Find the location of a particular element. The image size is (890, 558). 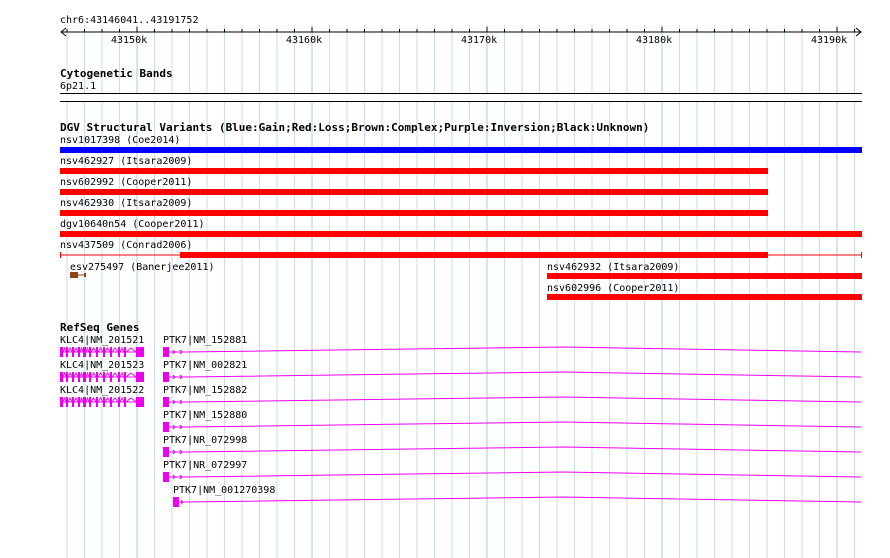

ruler-tick-label: 43150k is located at coordinates (129, 40).